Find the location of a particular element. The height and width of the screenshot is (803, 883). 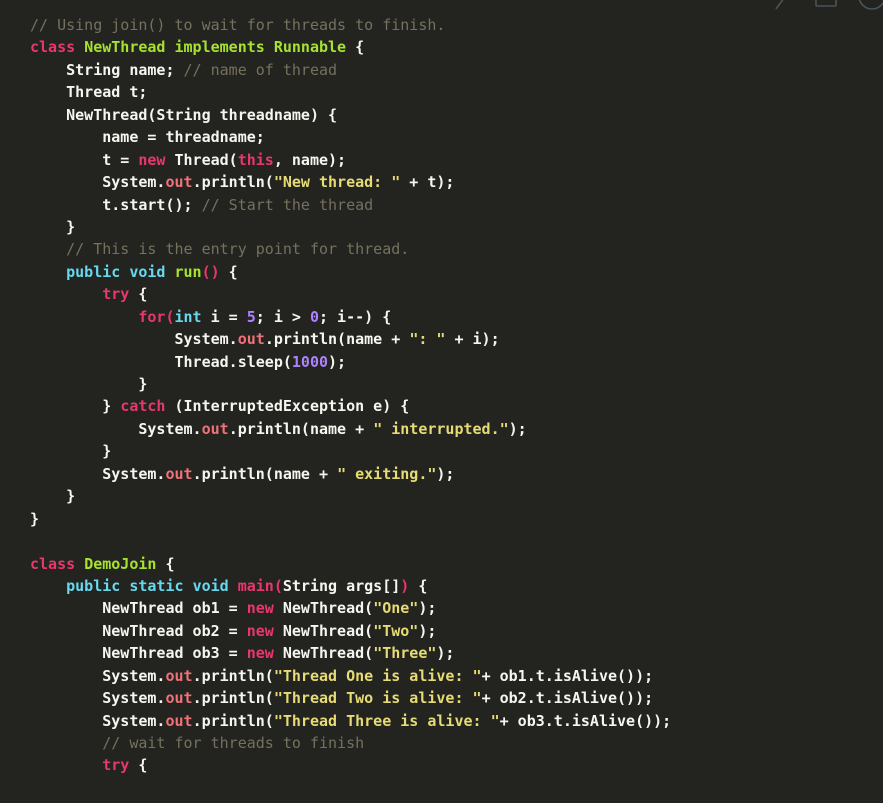

code-line is located at coordinates (441, 541).